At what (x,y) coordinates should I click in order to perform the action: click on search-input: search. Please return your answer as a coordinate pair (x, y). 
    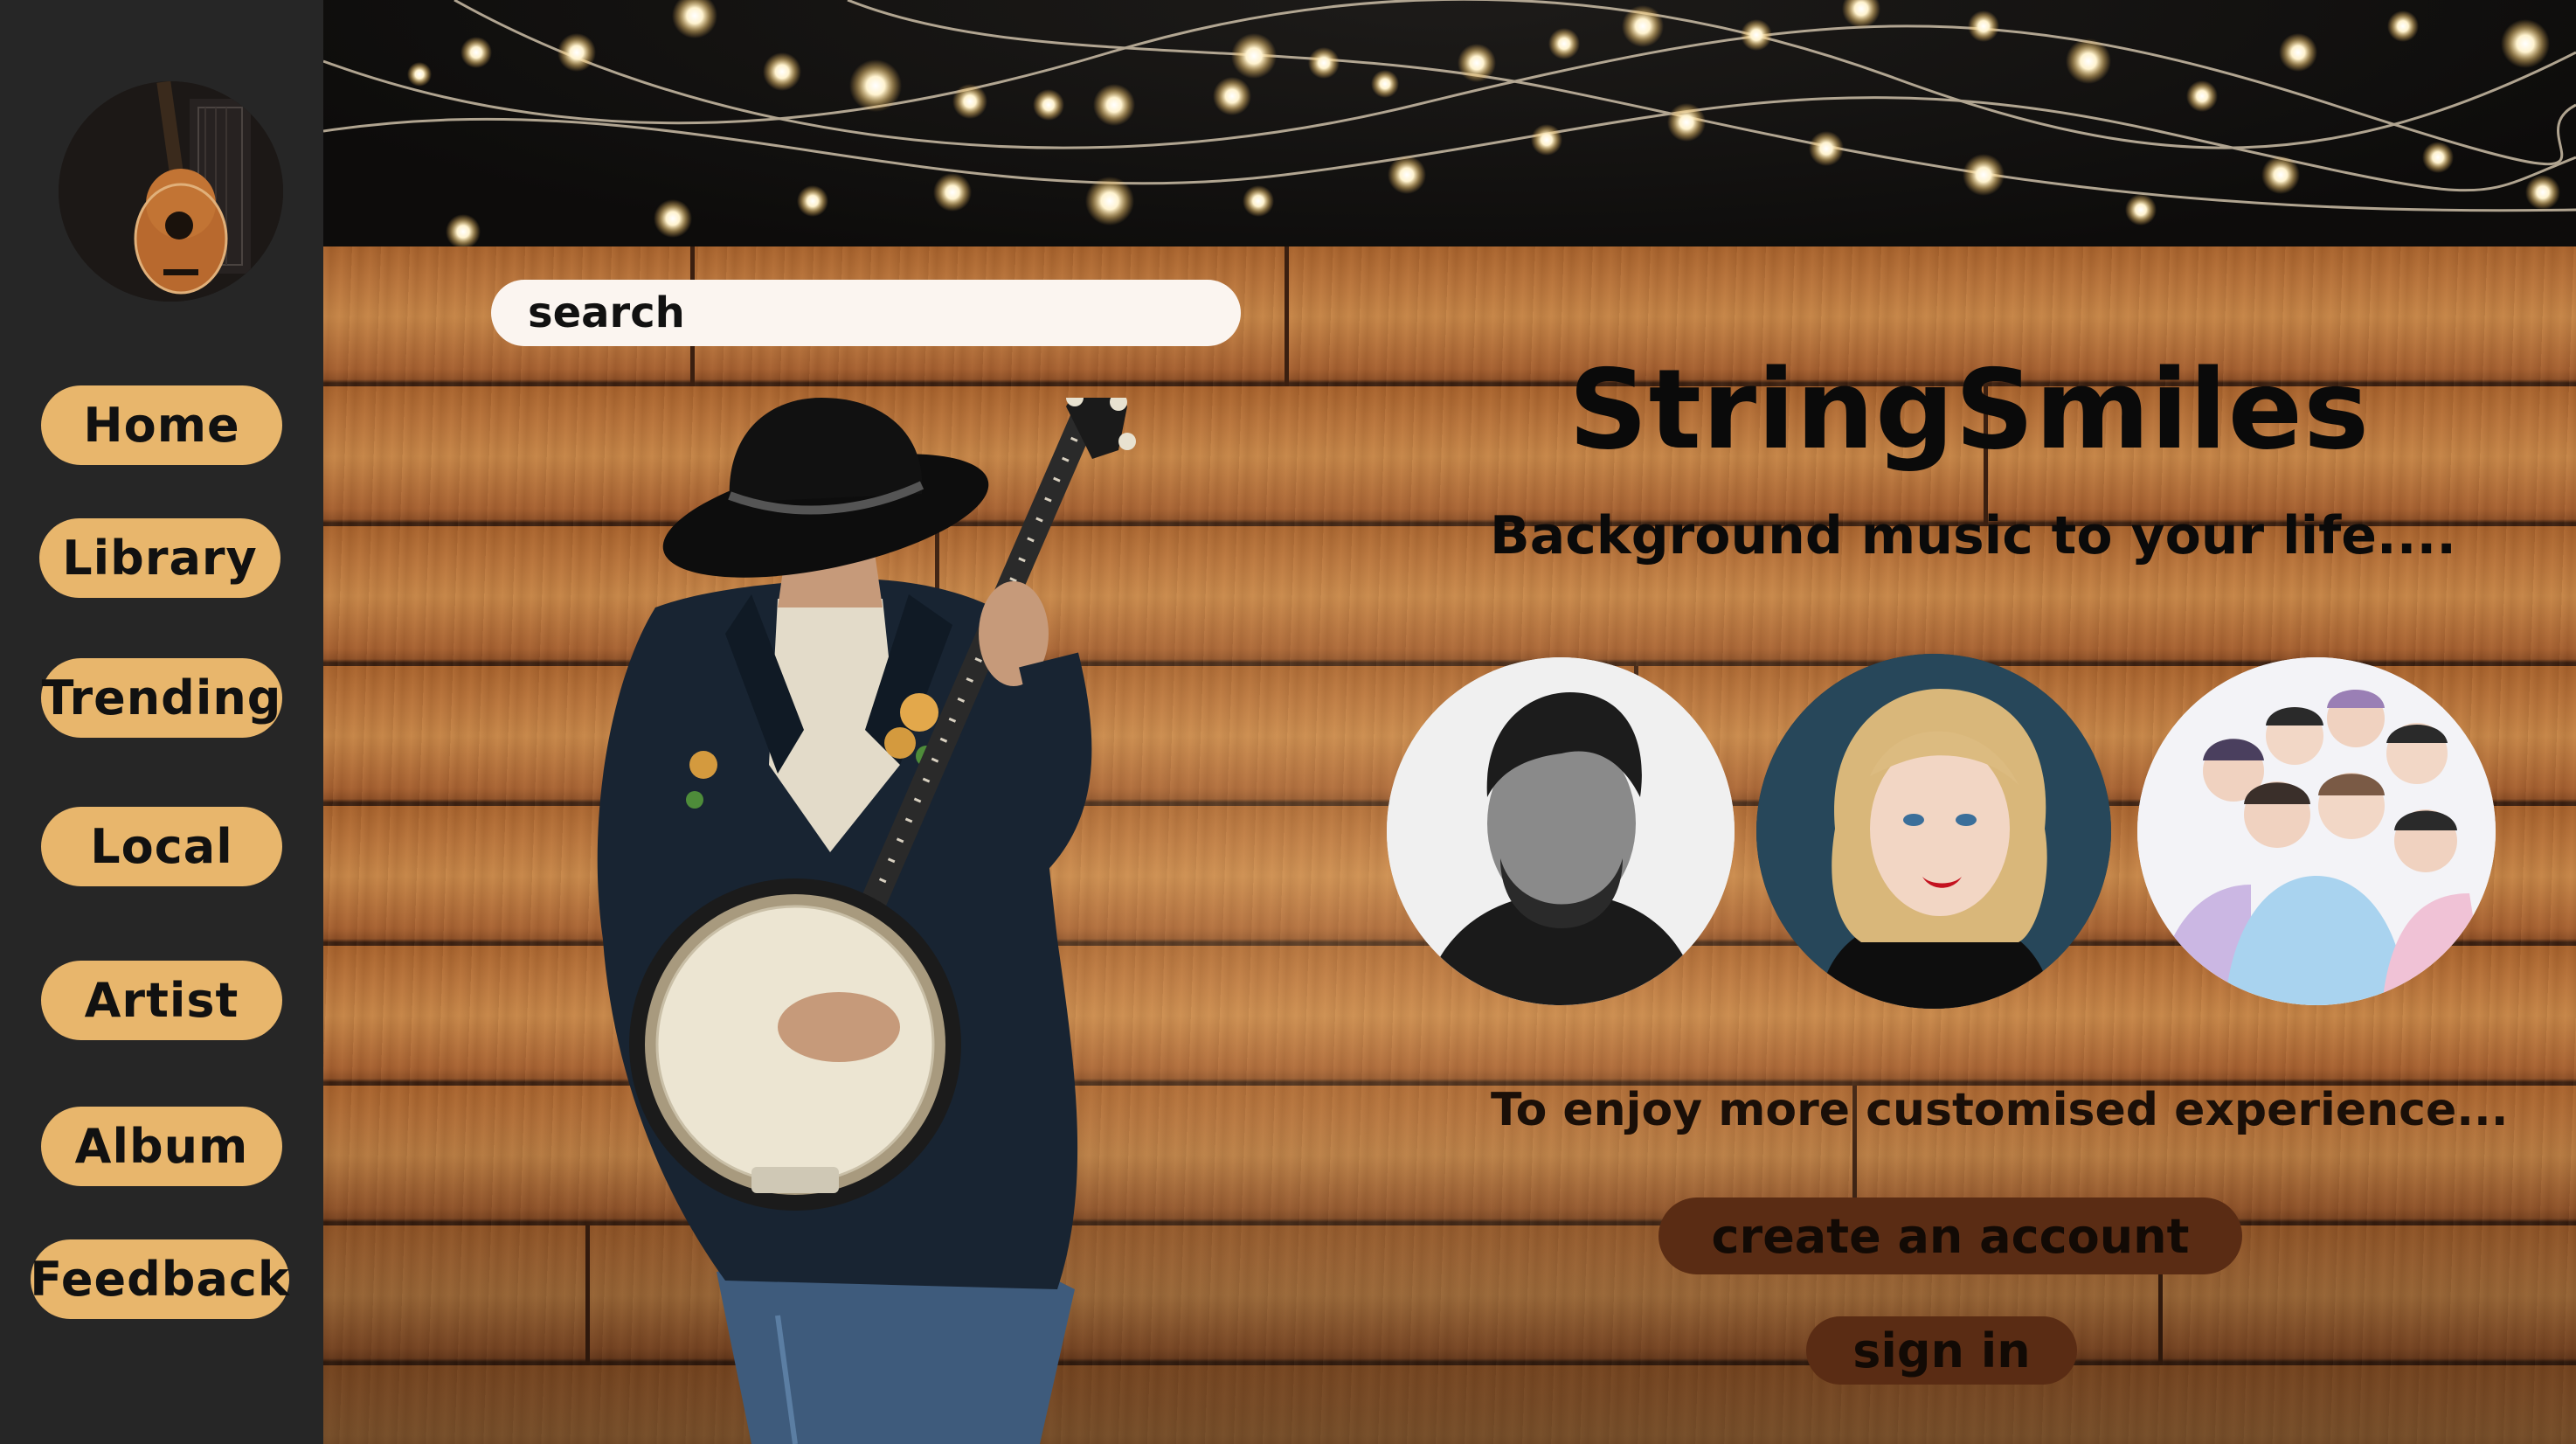
    Looking at the image, I should click on (866, 313).